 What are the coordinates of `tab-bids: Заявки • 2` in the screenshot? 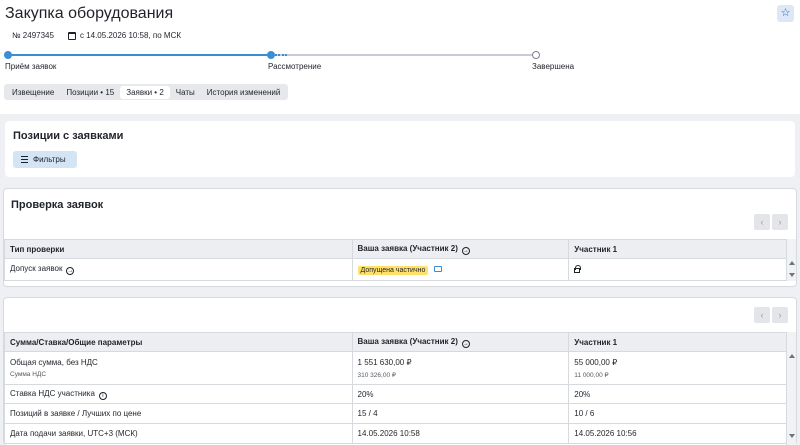 It's located at (145, 92).